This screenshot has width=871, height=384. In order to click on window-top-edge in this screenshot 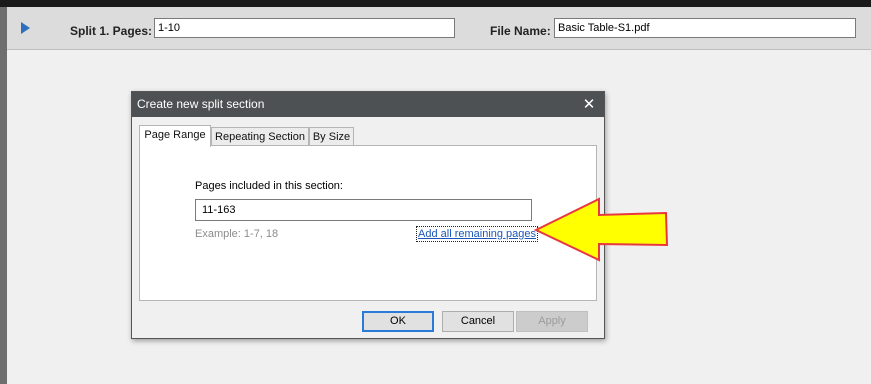, I will do `click(435, 3)`.